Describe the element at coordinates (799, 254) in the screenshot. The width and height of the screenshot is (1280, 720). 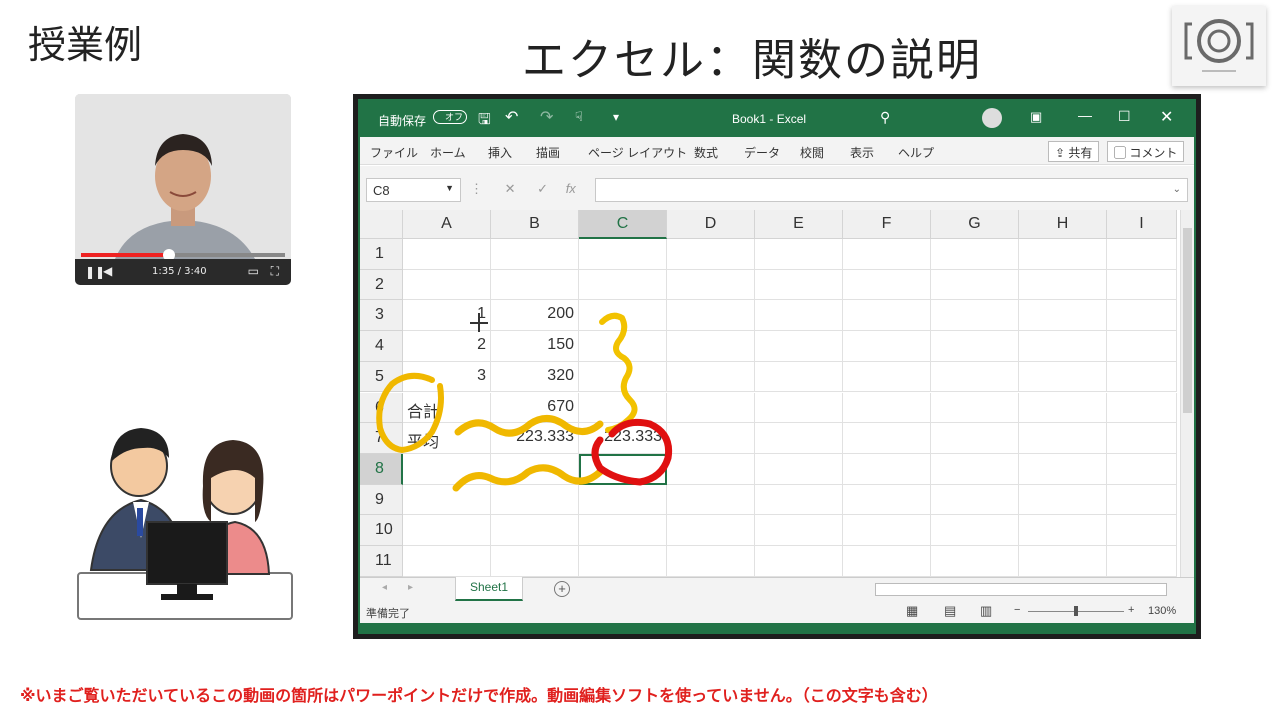
I see `cell-e1` at that location.